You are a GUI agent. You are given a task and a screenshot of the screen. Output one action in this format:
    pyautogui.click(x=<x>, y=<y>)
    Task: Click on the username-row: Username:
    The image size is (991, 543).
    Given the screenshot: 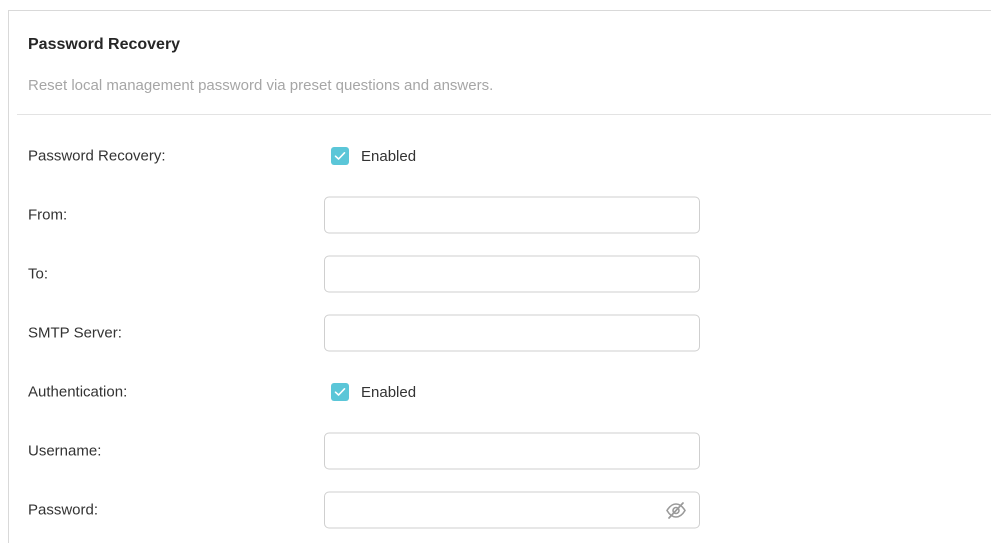 What is the action you would take?
    pyautogui.click(x=500, y=451)
    